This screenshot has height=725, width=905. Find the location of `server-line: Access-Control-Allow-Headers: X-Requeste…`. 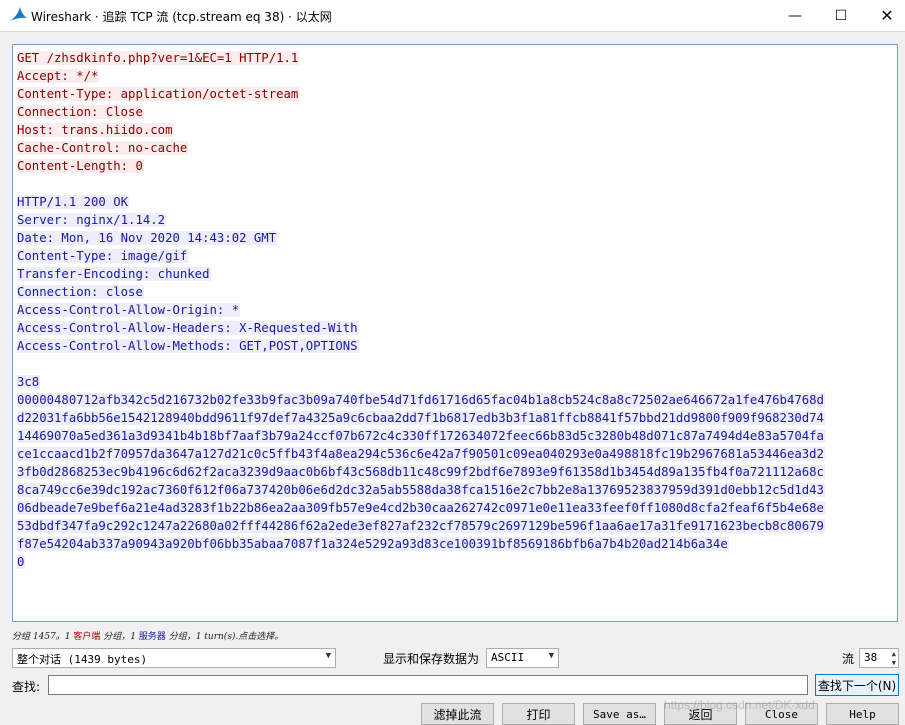

server-line: Access-Control-Allow-Headers: X-Requeste… is located at coordinates (457, 328).